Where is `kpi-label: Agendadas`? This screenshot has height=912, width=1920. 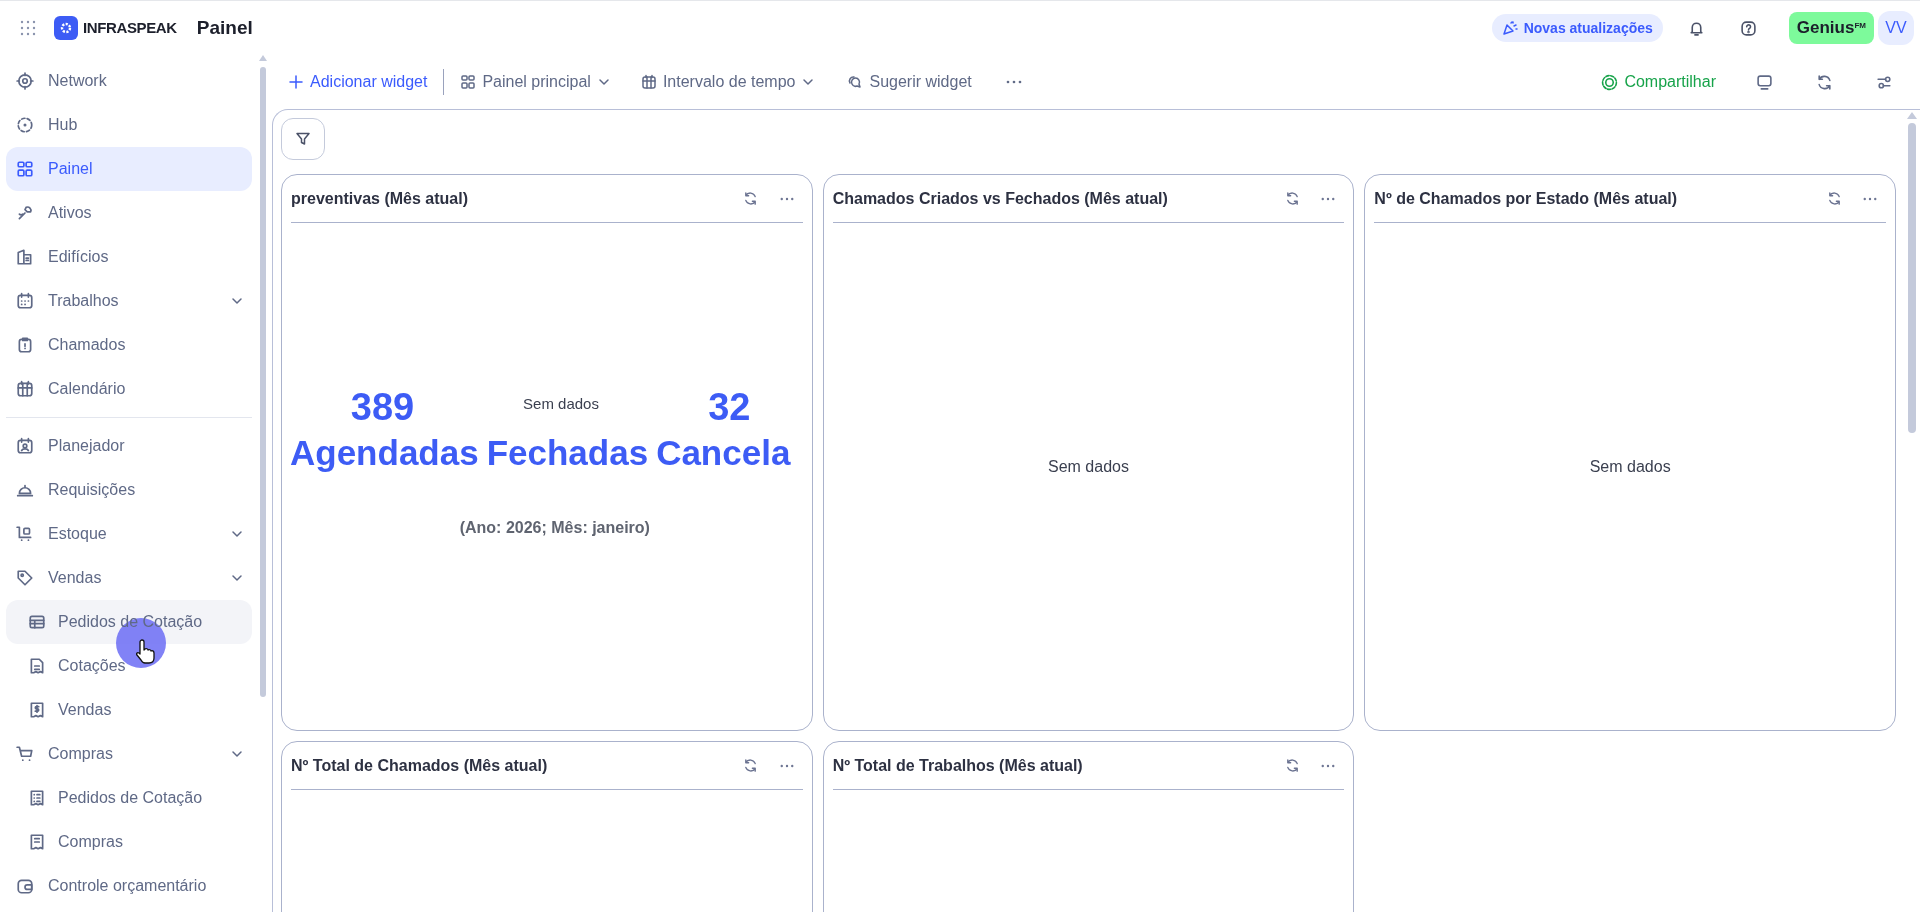
kpi-label: Agendadas is located at coordinates (384, 452).